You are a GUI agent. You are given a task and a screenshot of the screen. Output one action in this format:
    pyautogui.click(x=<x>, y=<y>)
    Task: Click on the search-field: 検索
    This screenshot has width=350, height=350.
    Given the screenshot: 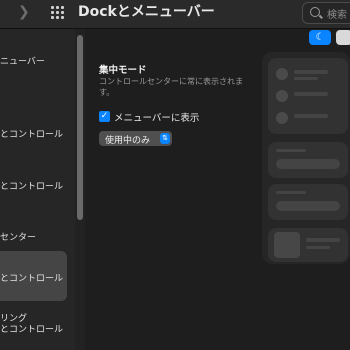 What is the action you would take?
    pyautogui.click(x=326, y=13)
    